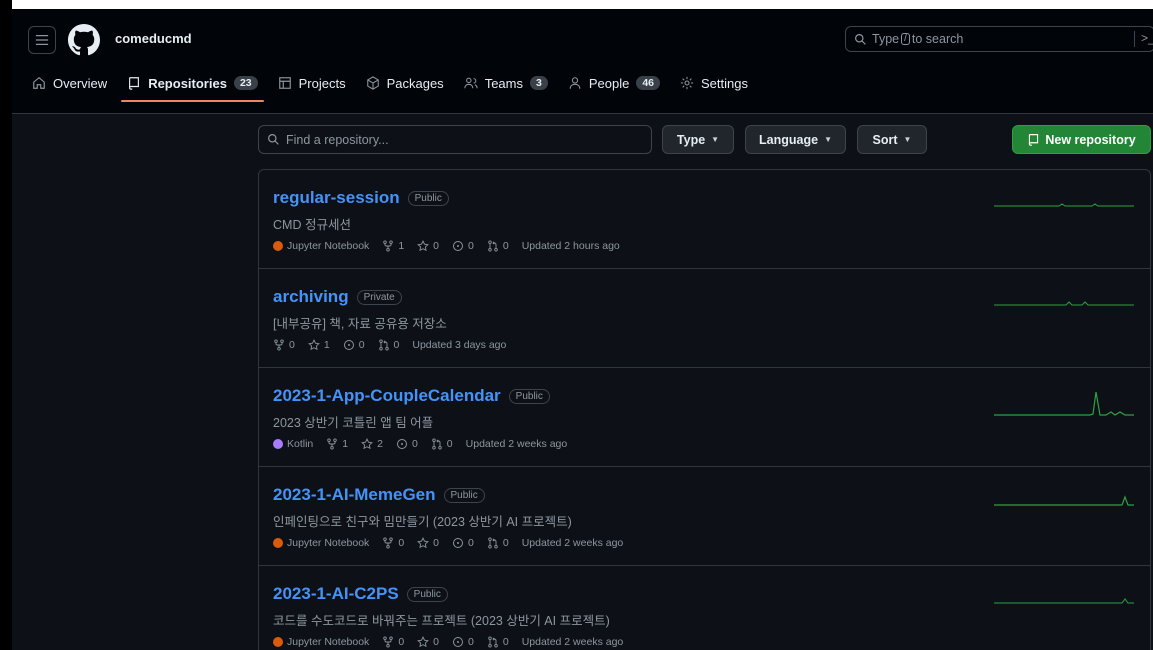 The width and height of the screenshot is (1153, 650). What do you see at coordinates (698, 139) in the screenshot?
I see `type-filter-button: Type ▼` at bounding box center [698, 139].